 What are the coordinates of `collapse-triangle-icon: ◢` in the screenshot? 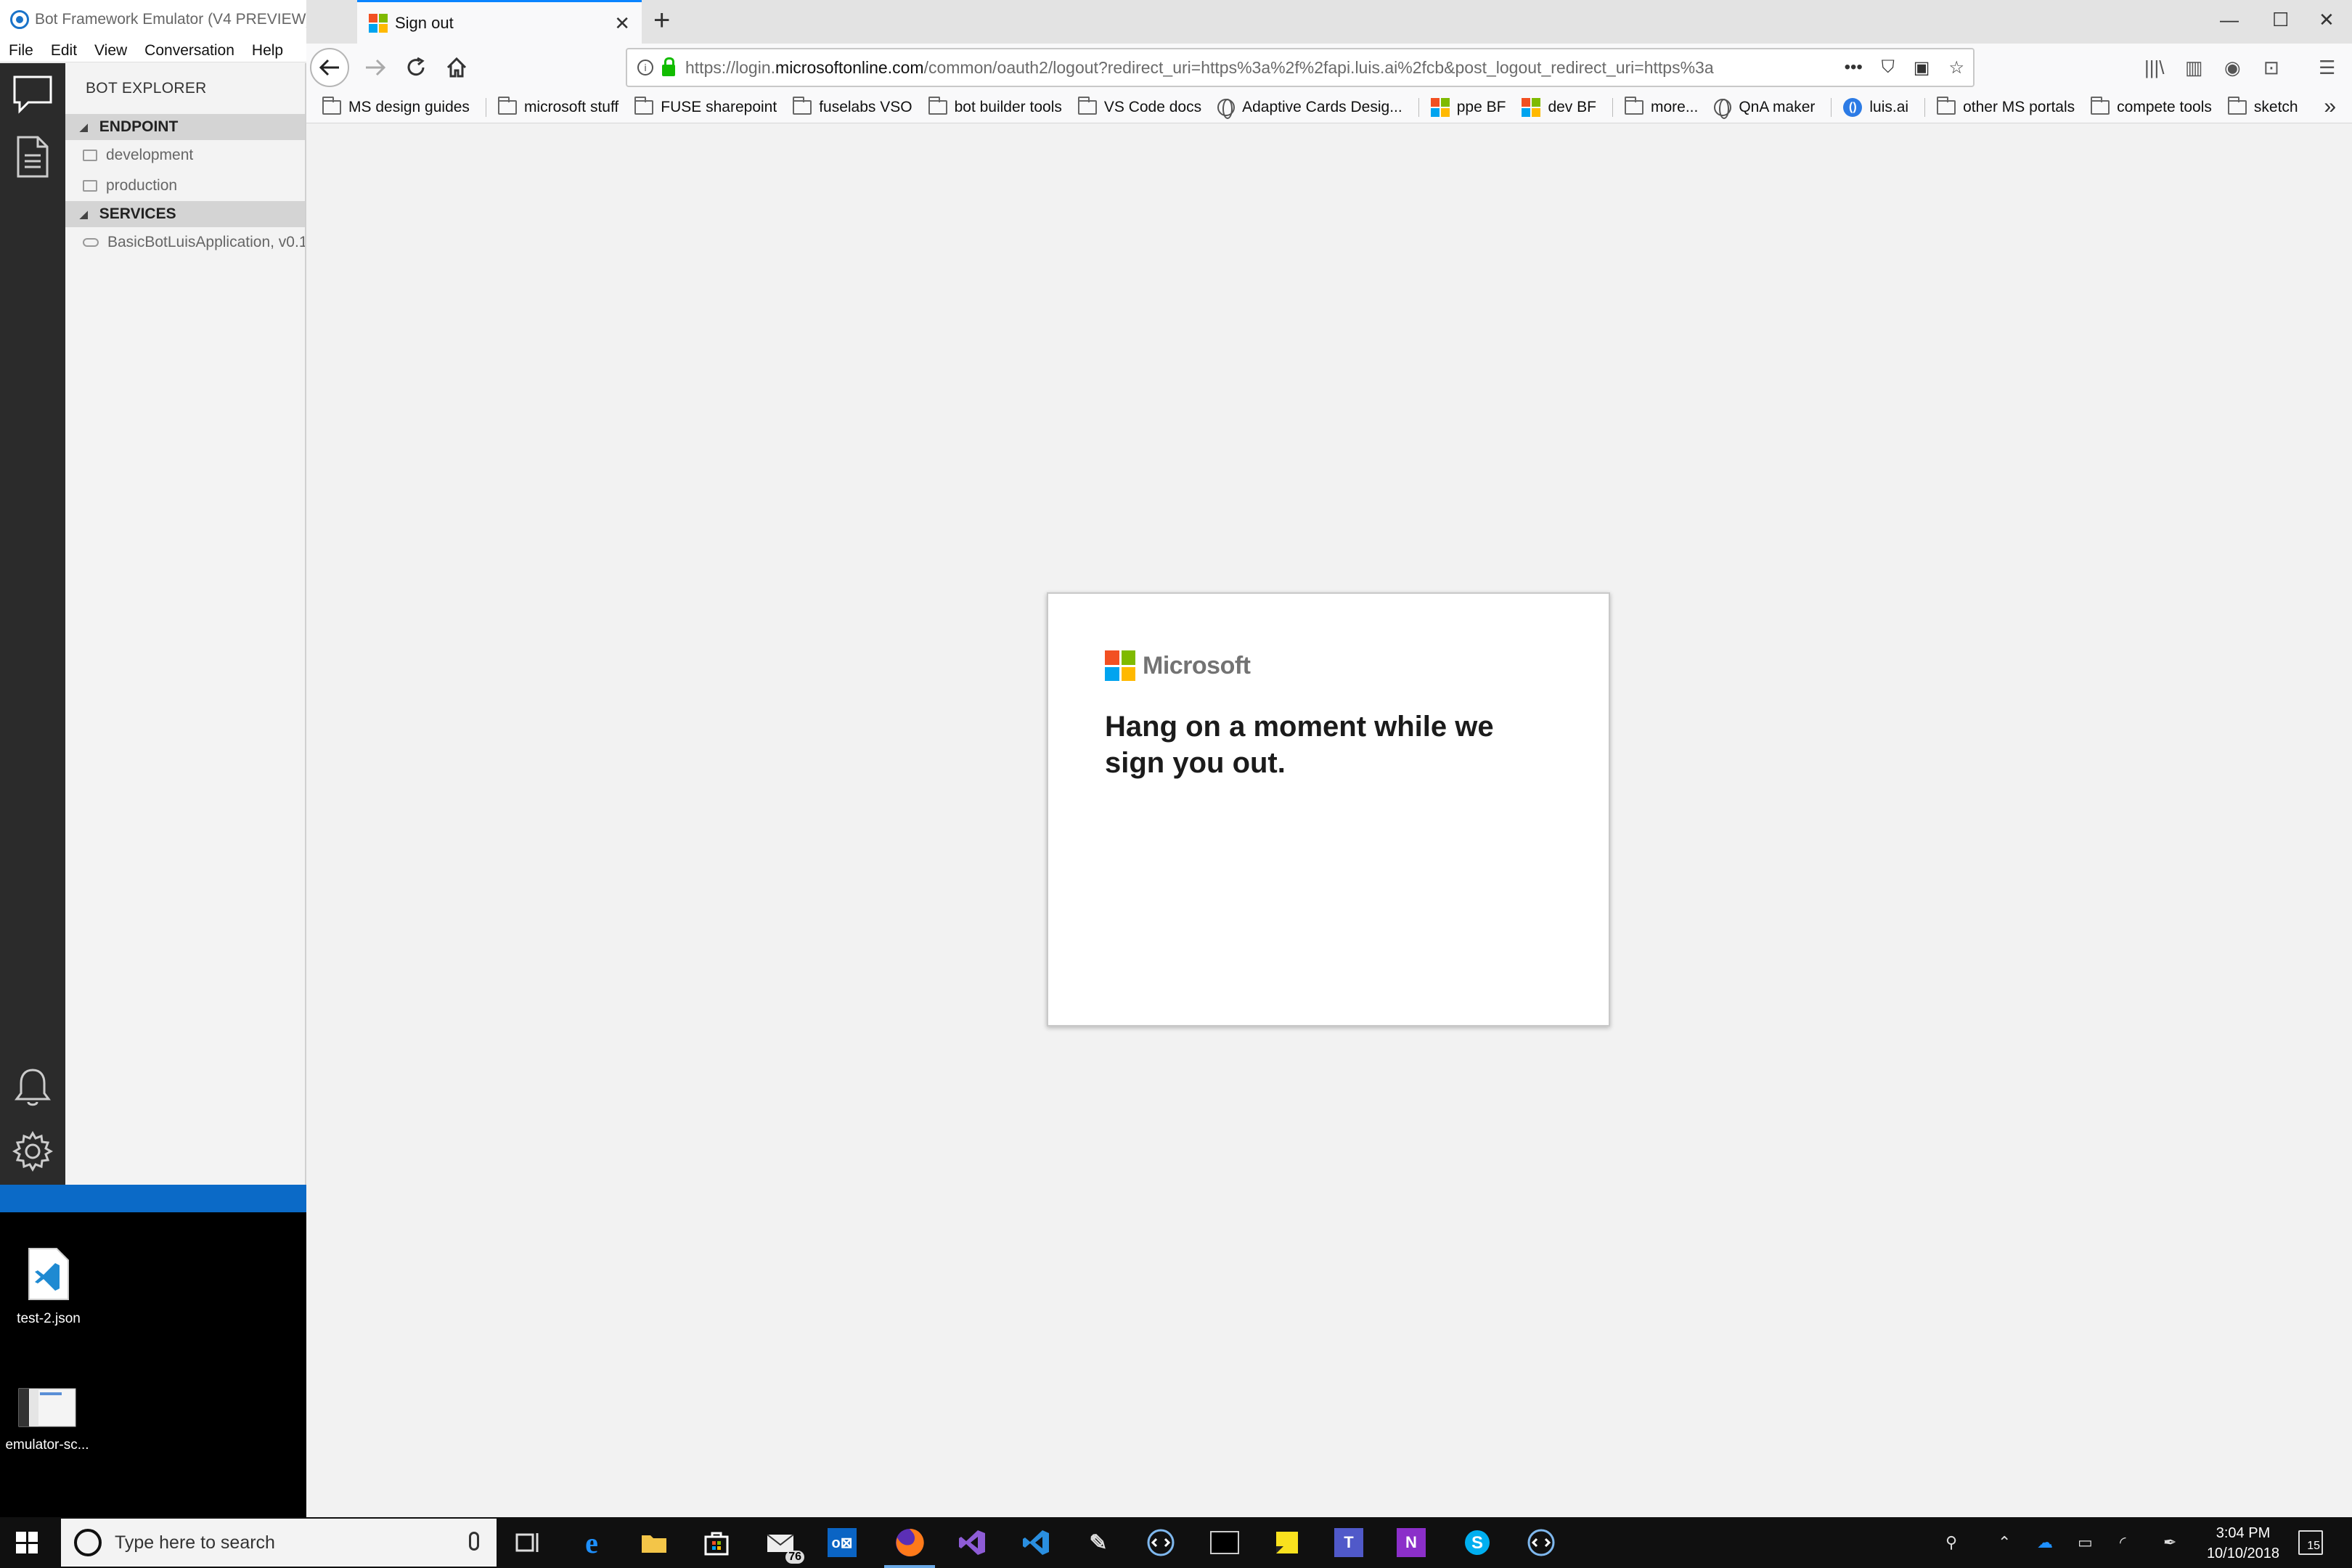 It's located at (84, 214).